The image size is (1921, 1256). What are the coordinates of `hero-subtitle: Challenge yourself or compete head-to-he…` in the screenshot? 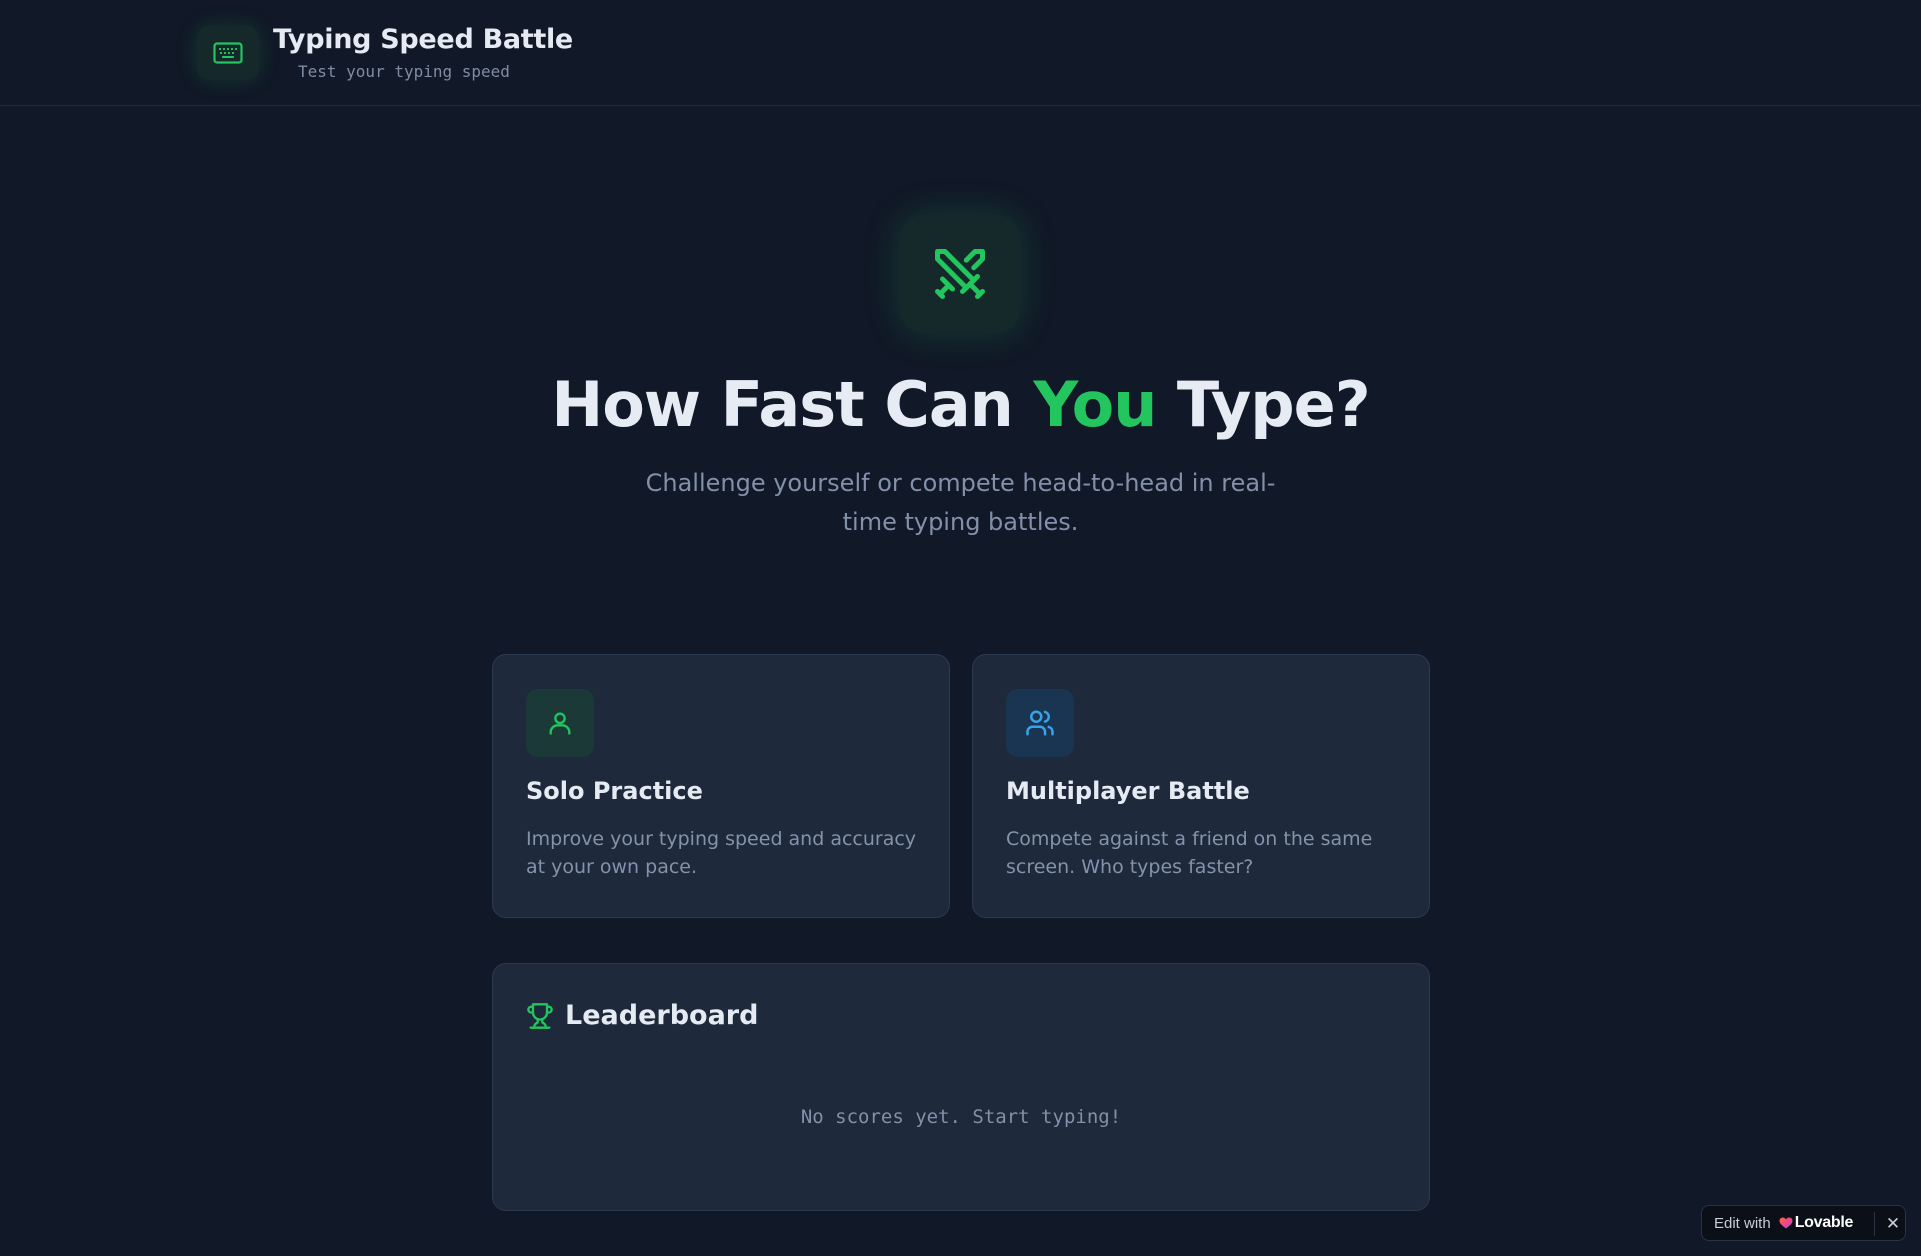 It's located at (960, 502).